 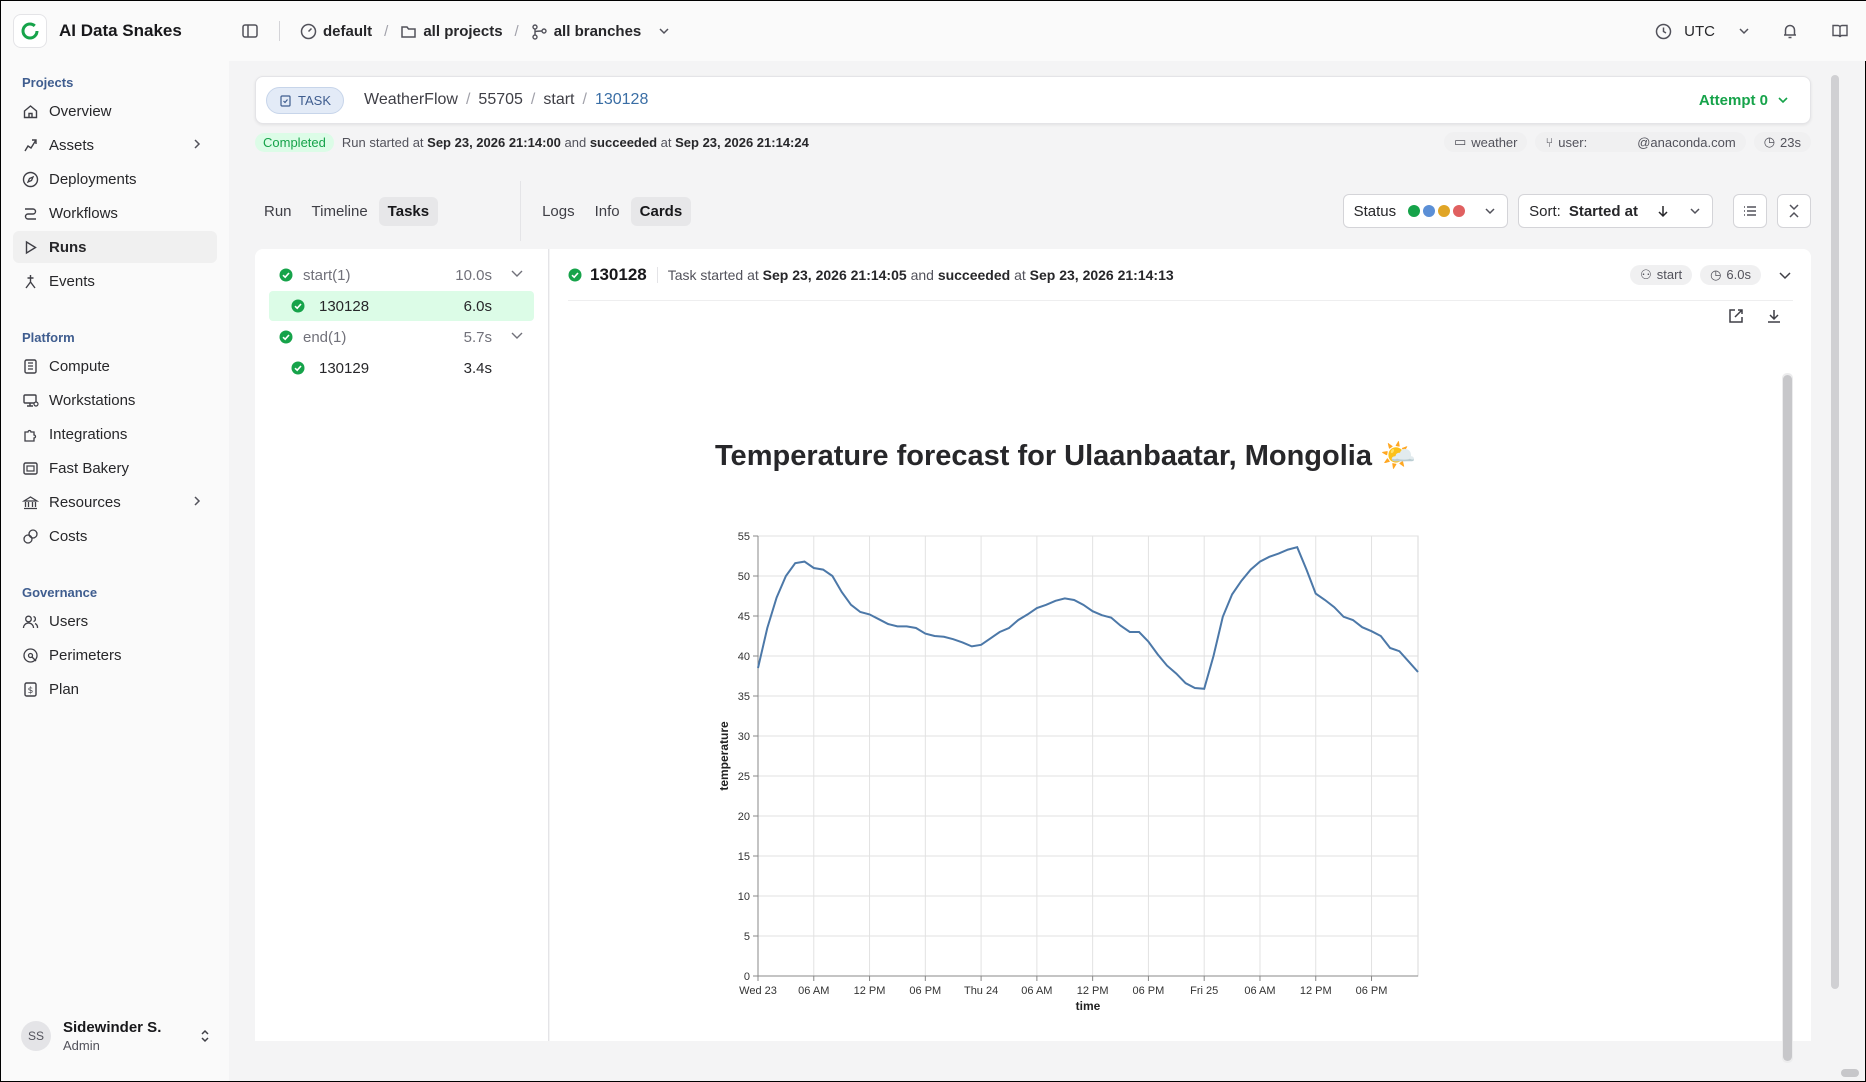 What do you see at coordinates (115, 689) in the screenshot?
I see `sidebar-item-plan: $ Plan` at bounding box center [115, 689].